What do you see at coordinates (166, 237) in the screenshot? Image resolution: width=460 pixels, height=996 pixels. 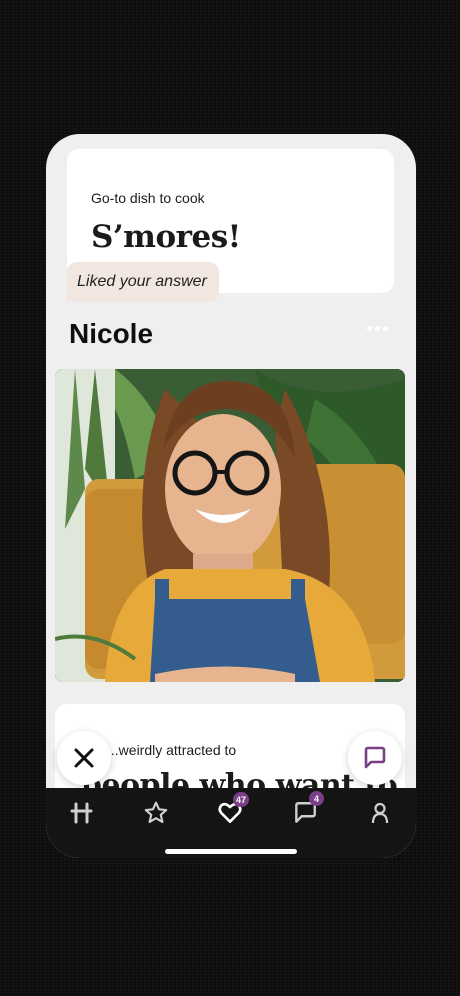 I see `prompt-answer: S’mores!` at bounding box center [166, 237].